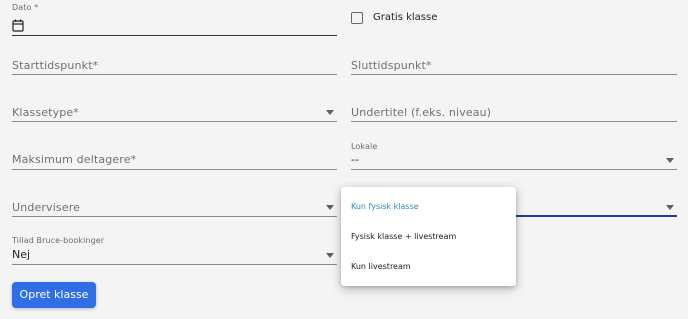 This screenshot has height=319, width=688. Describe the element at coordinates (54, 295) in the screenshot. I see `create-class-button: Opret klasse` at that location.